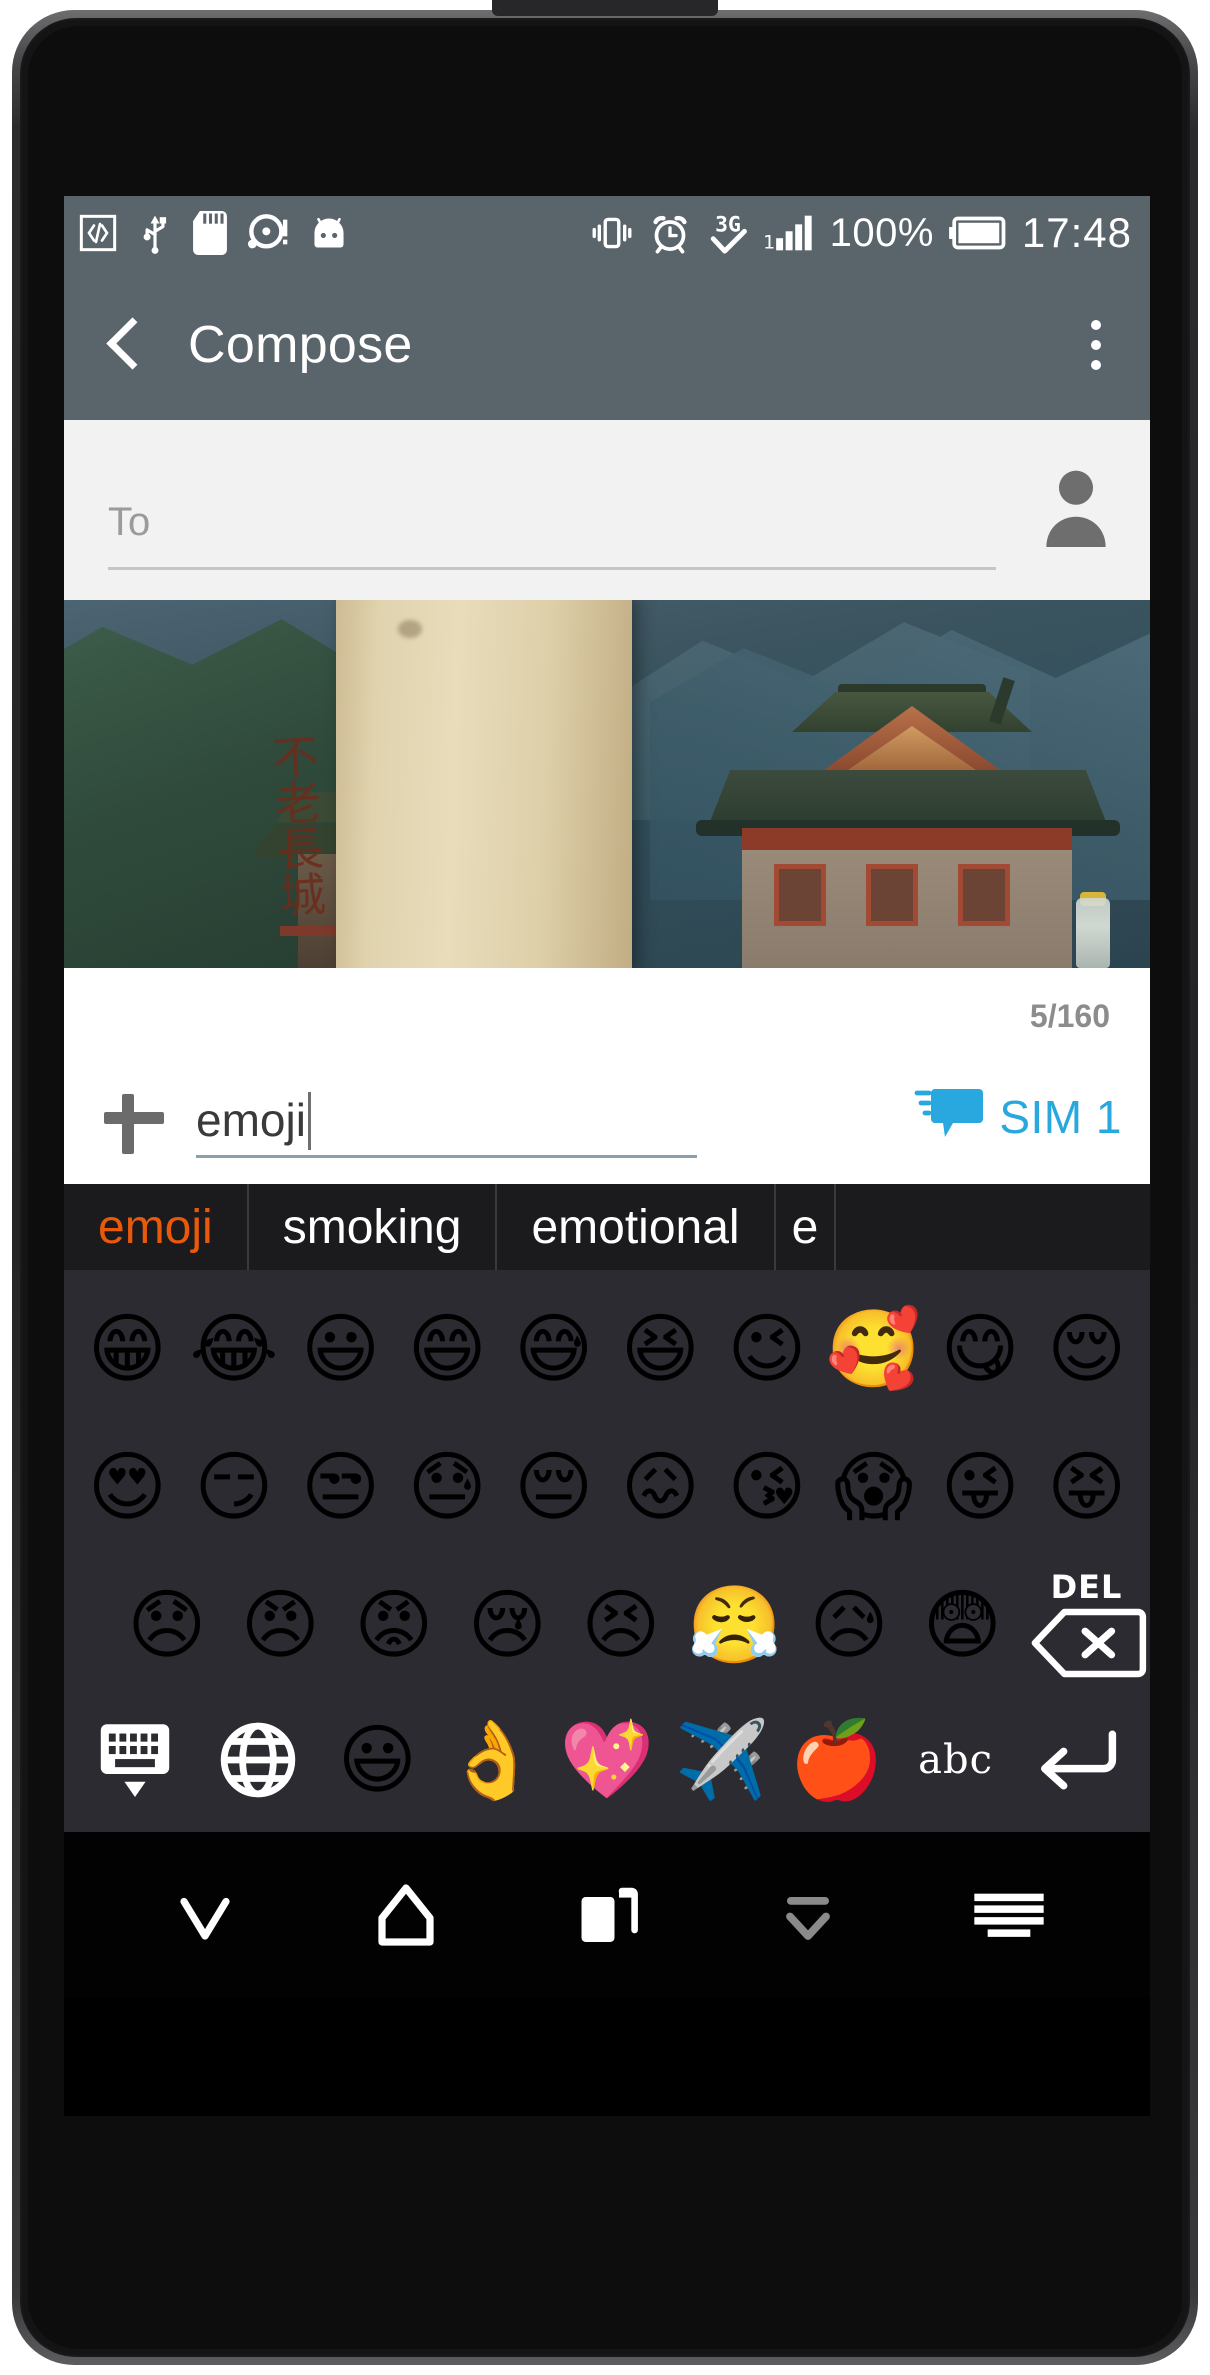 The height and width of the screenshot is (2375, 1210). Describe the element at coordinates (873, 1487) in the screenshot. I see `emoji-screaming-fear: 😱` at that location.